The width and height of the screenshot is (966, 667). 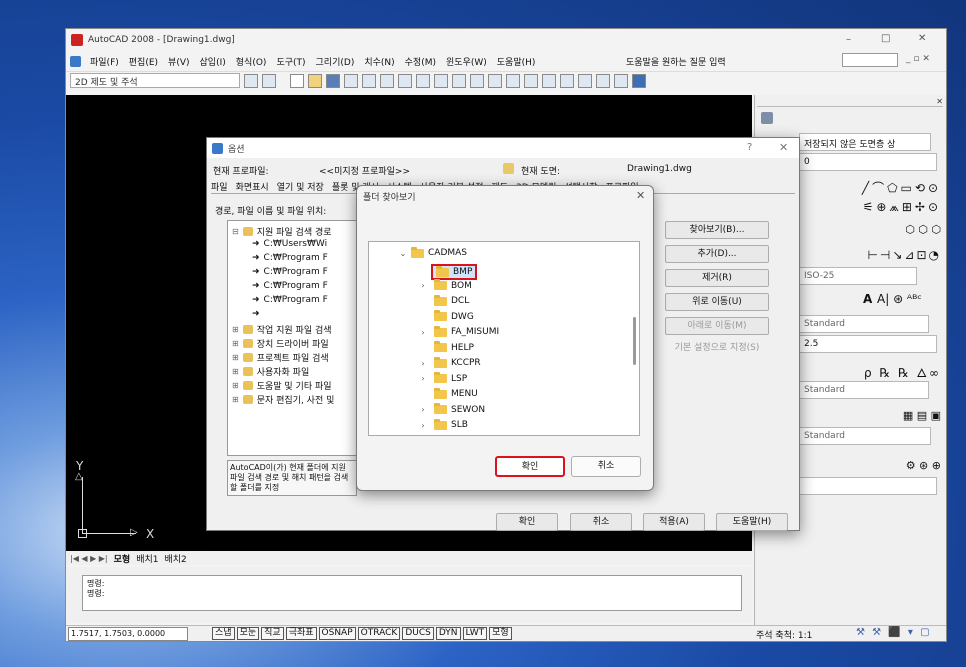 I want to click on maximize-button: □, so click(x=885, y=38).